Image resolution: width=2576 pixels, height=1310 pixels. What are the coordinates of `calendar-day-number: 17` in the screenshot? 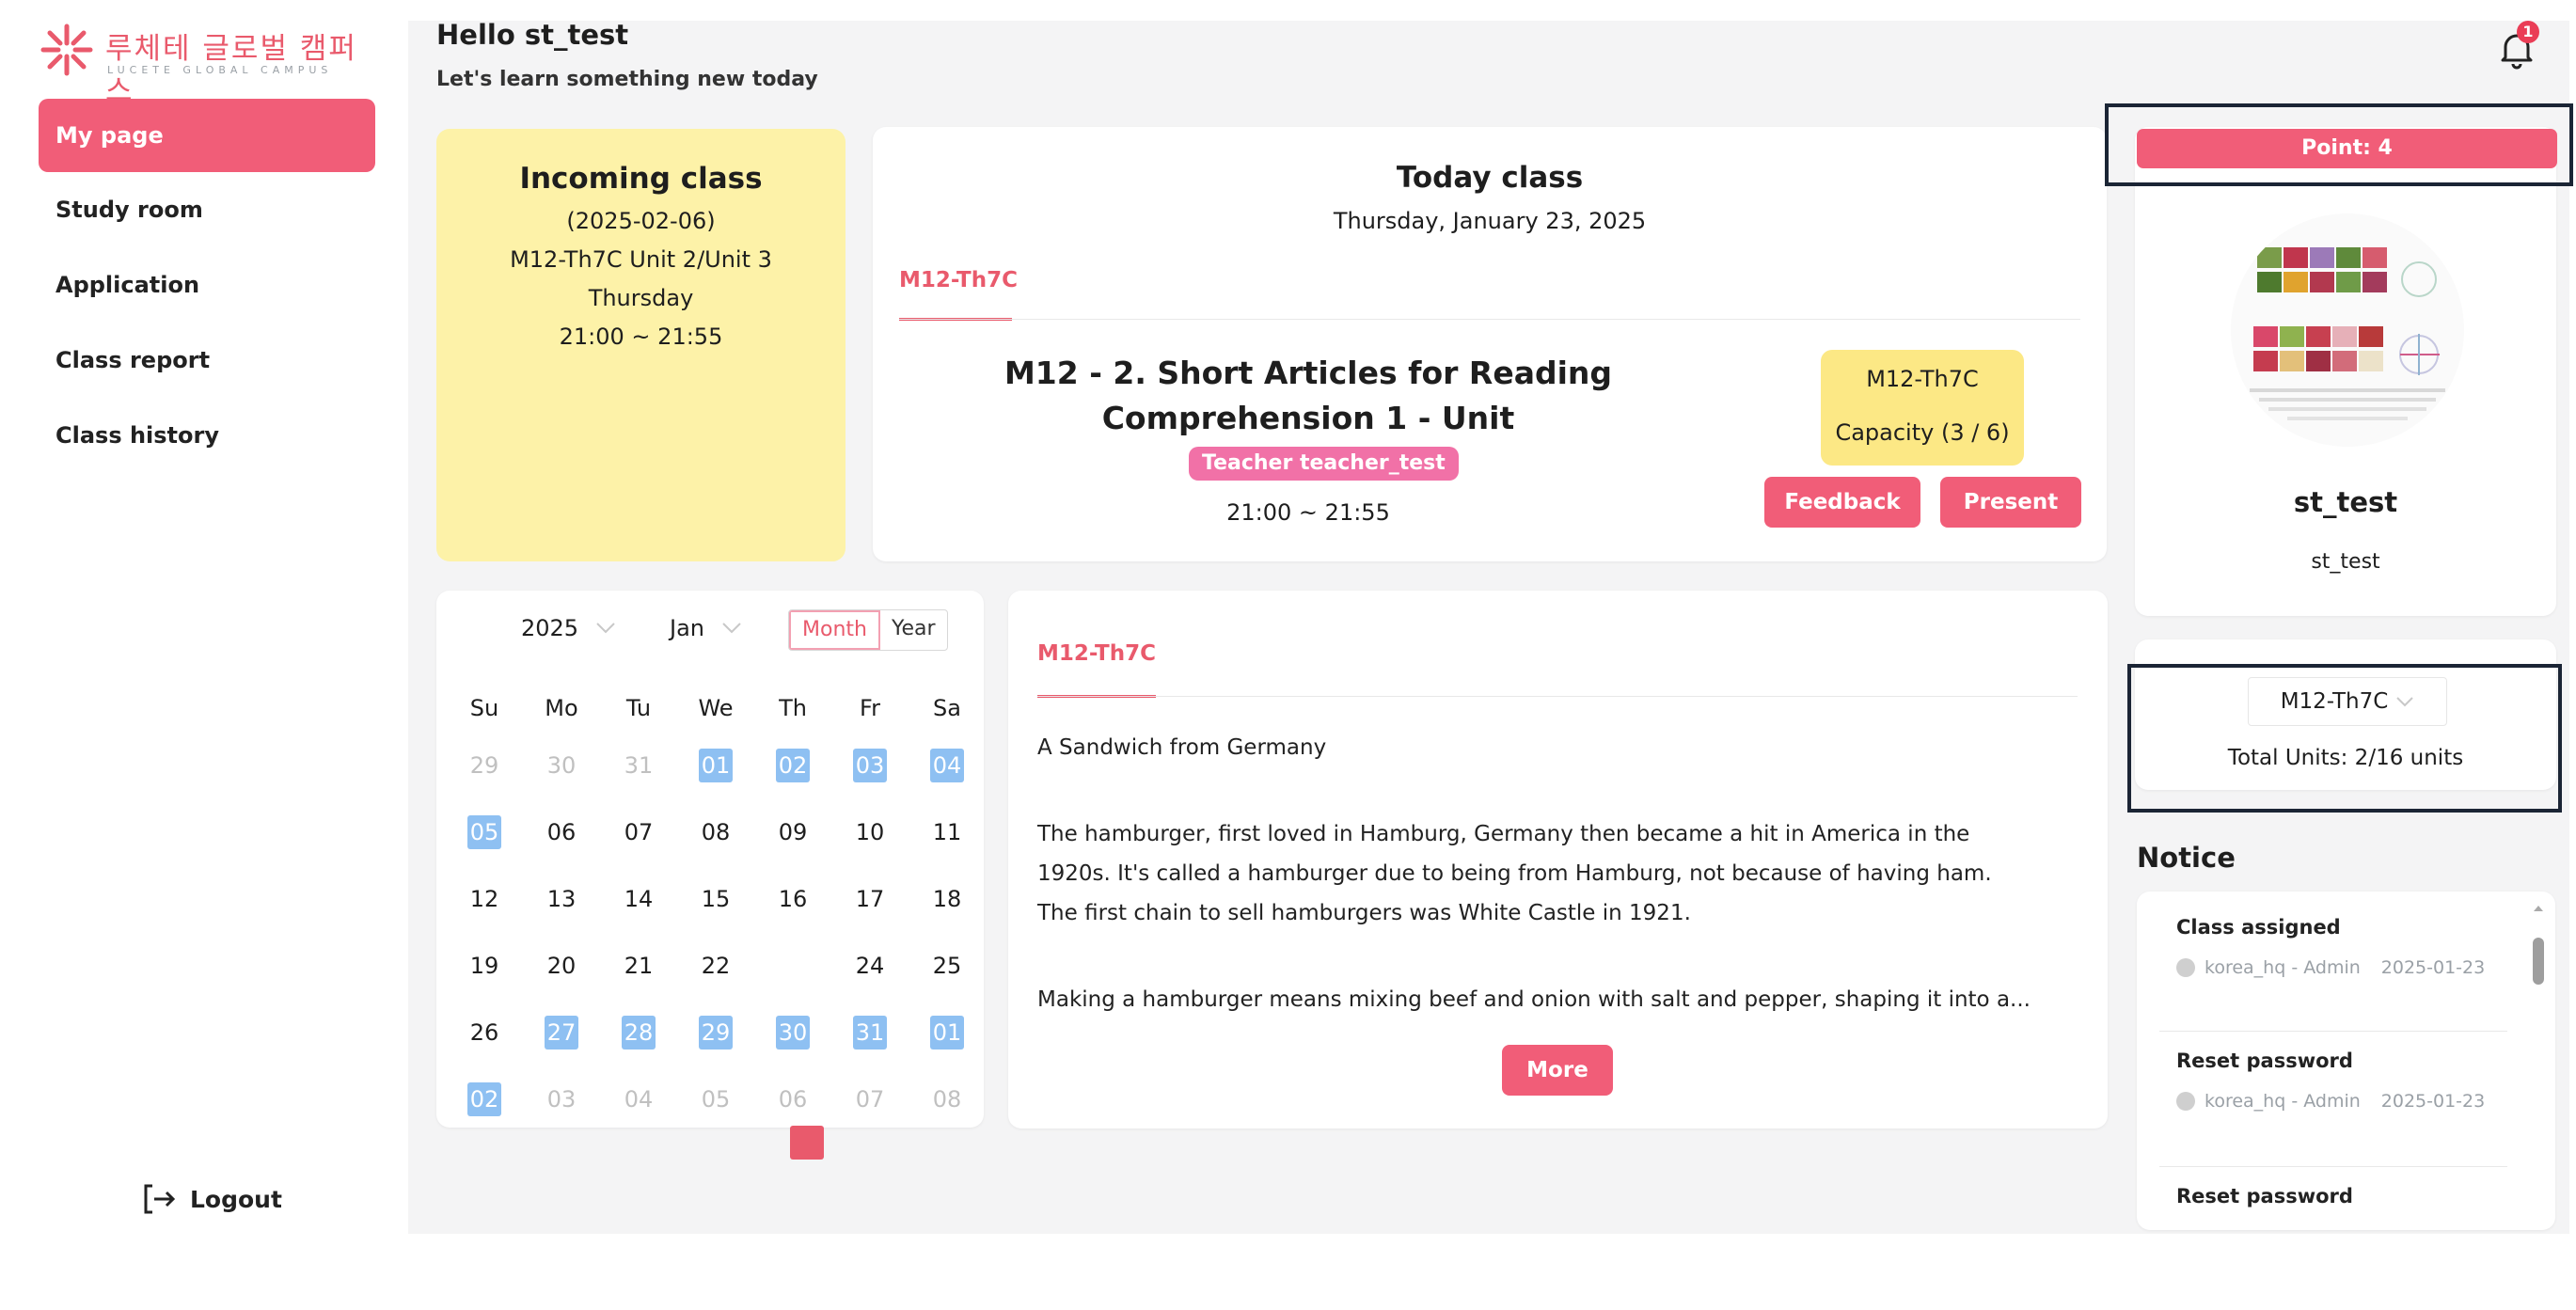 It's located at (870, 898).